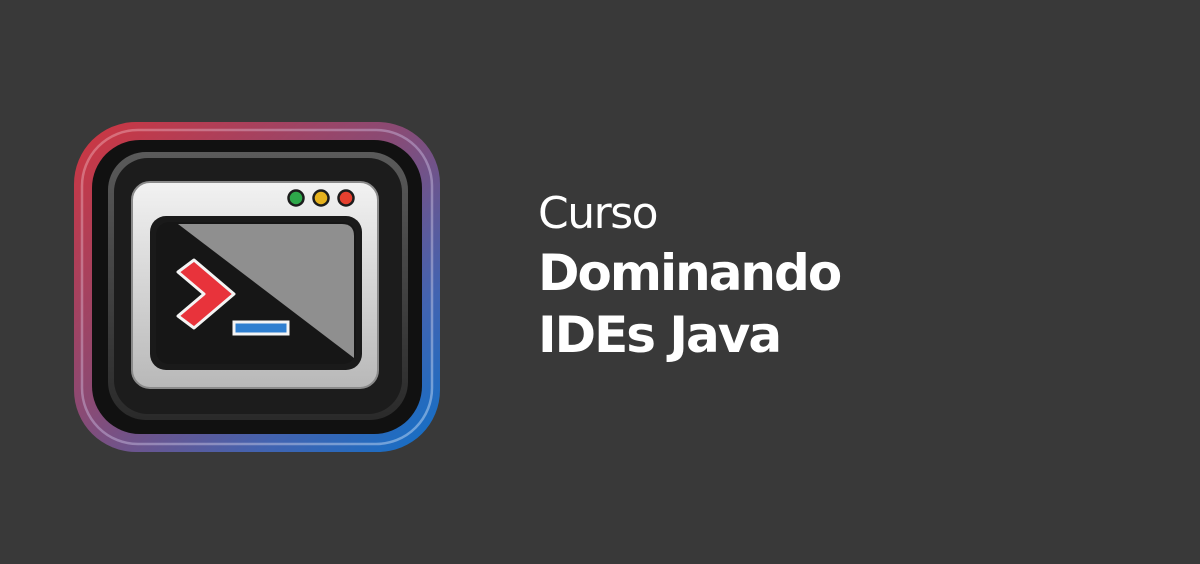 The width and height of the screenshot is (1200, 564). What do you see at coordinates (660, 335) in the screenshot?
I see `course-name-line-2: IDEs Java` at bounding box center [660, 335].